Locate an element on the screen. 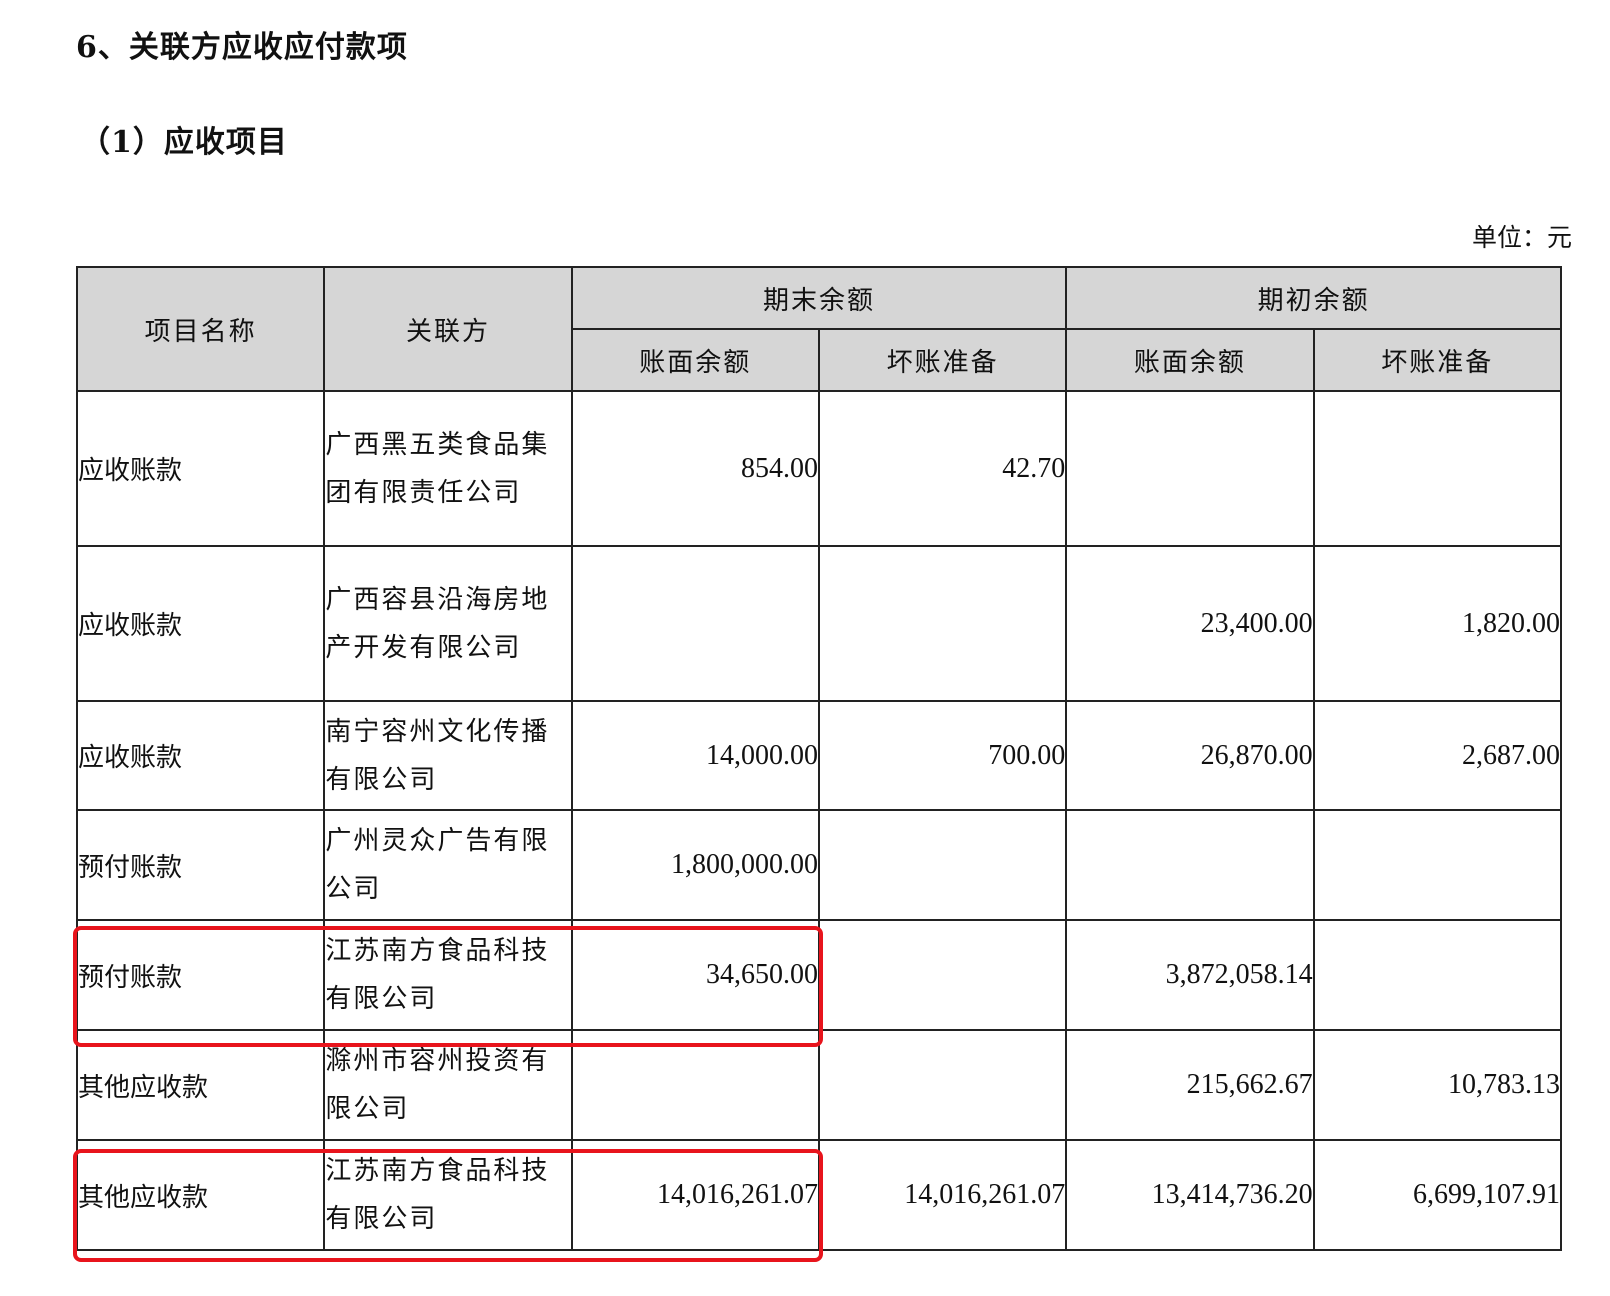 The width and height of the screenshot is (1610, 1296). cell-beginning-book-balance: 215,662.67 is located at coordinates (1190, 1085).